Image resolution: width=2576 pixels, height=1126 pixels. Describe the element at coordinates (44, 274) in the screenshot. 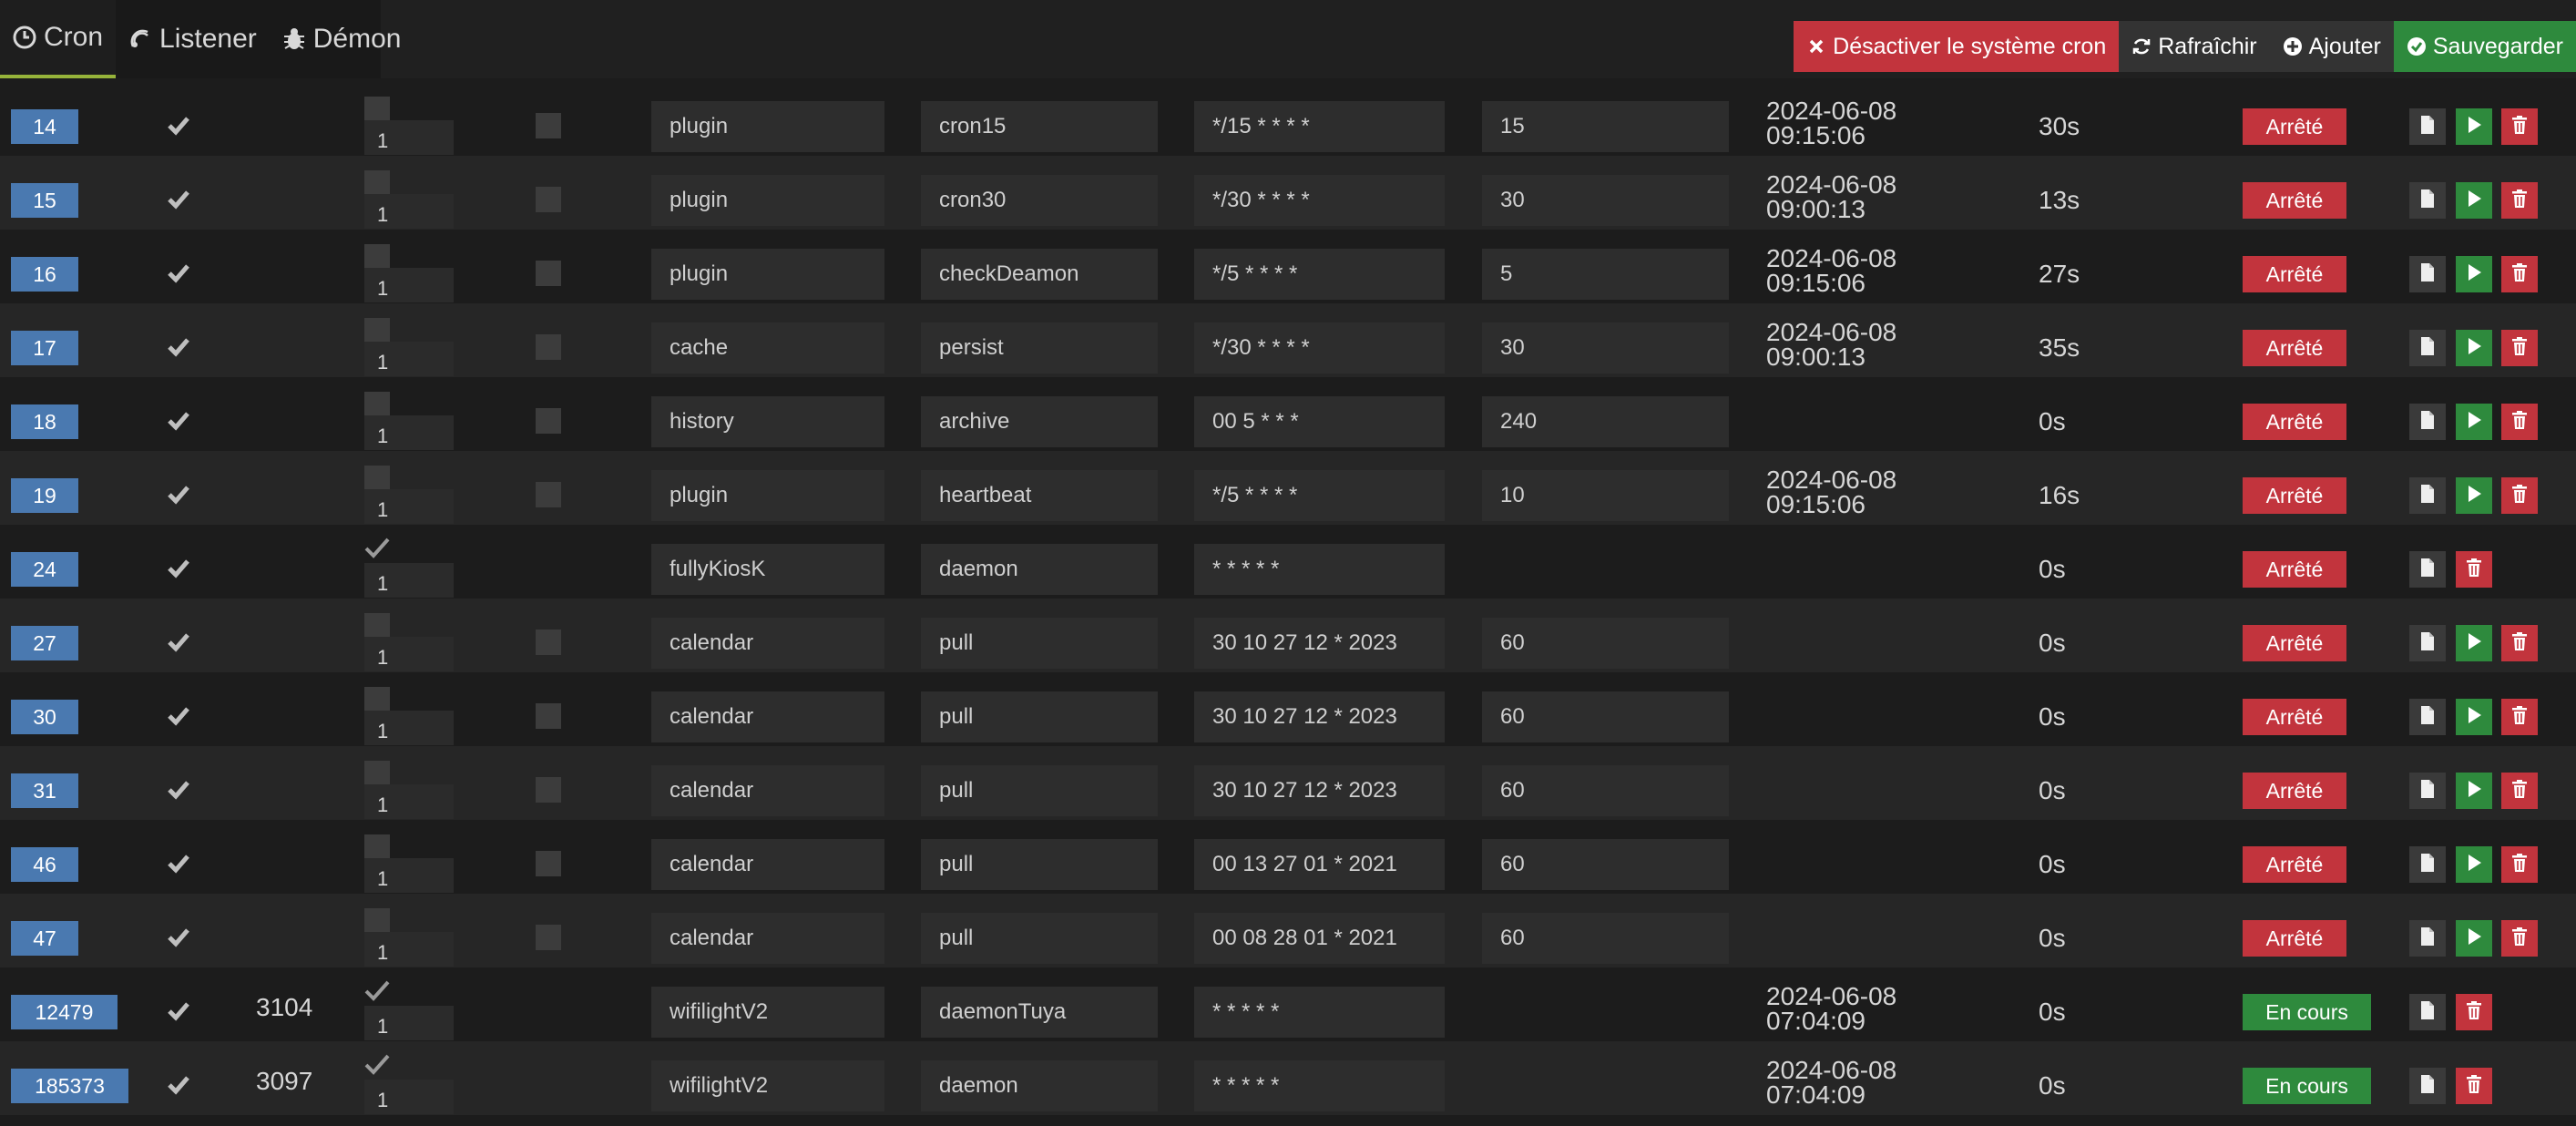

I see `cron-id-badge: 16` at that location.